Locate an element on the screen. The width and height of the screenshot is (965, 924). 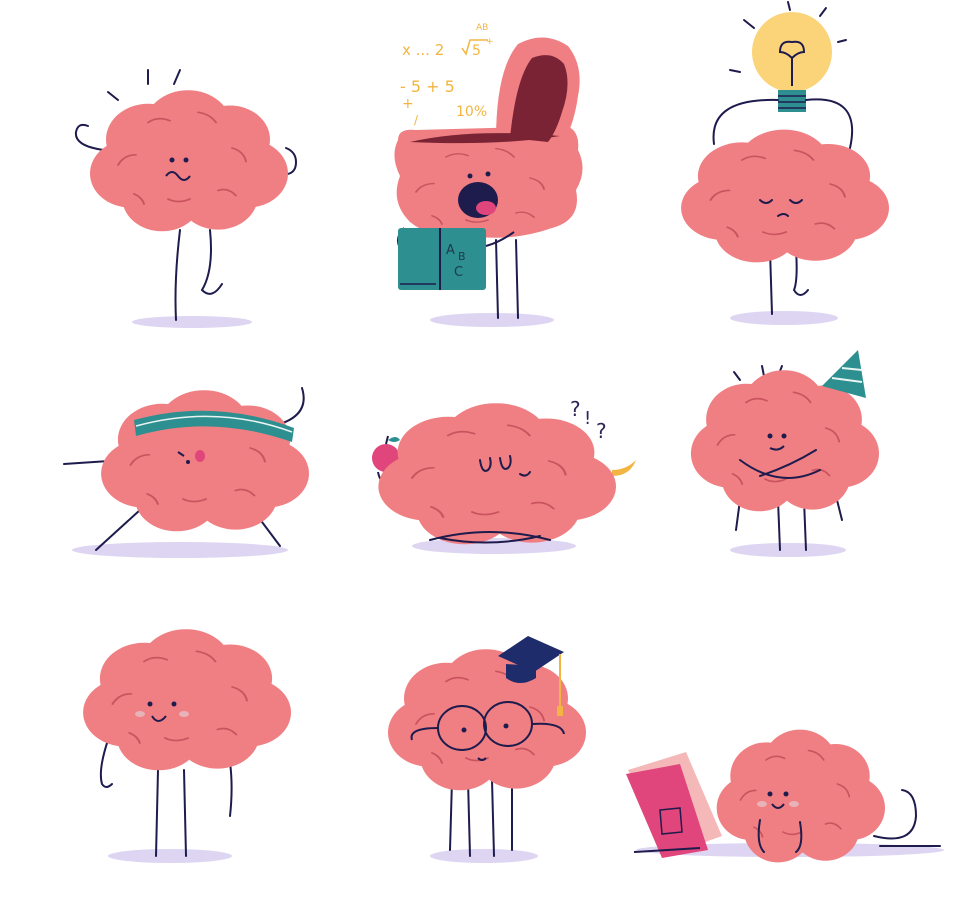
graduate-brain is located at coordinates (487, 749).